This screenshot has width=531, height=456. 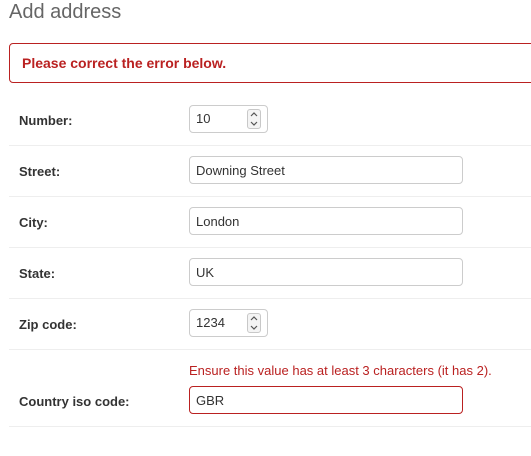 What do you see at coordinates (74, 401) in the screenshot?
I see `country-iso-code-label: Country iso code:` at bounding box center [74, 401].